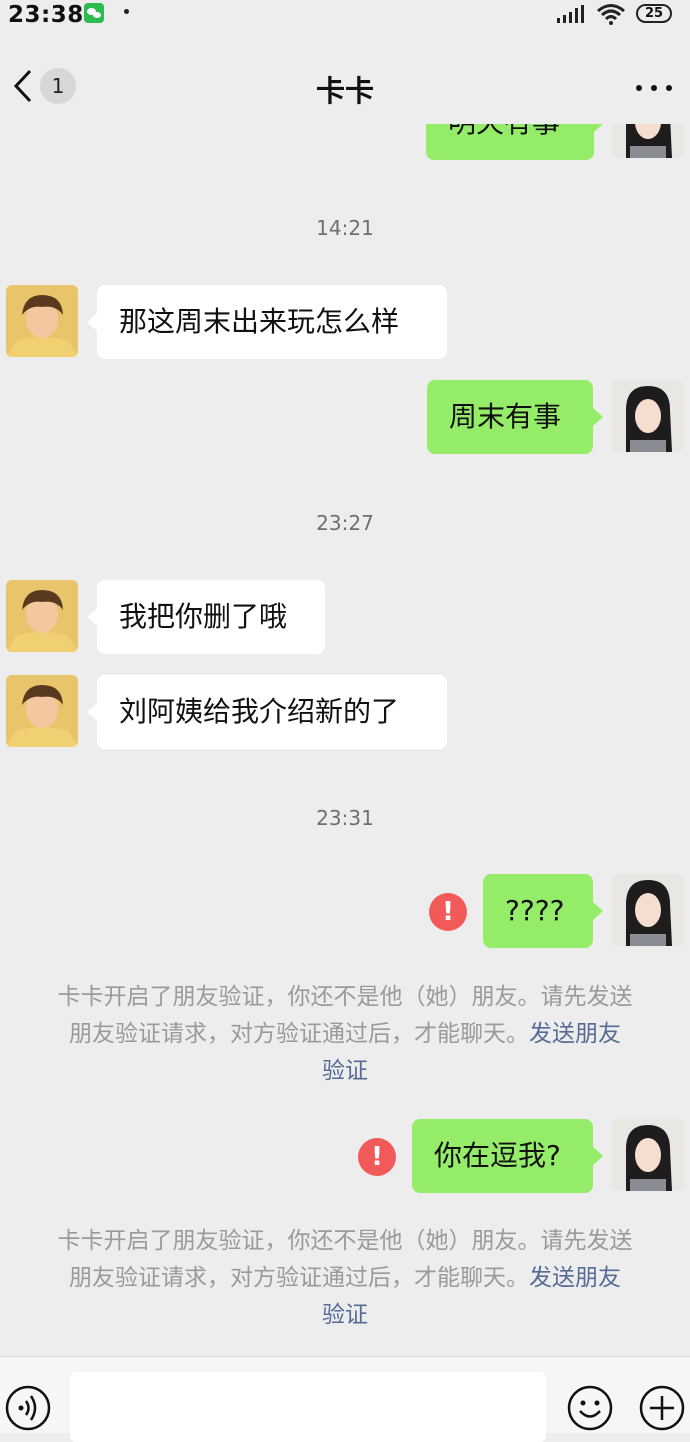 The height and width of the screenshot is (1442, 690). I want to click on plus-icon, so click(662, 1408).